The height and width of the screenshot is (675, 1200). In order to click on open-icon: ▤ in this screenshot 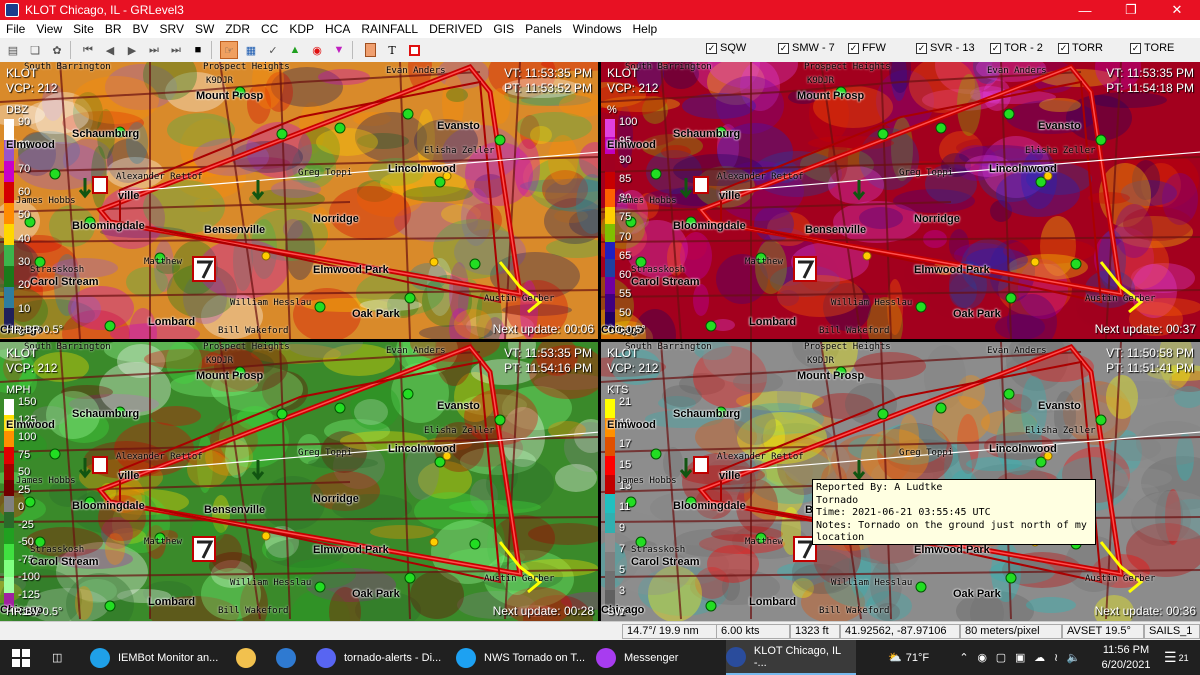, I will do `click(13, 50)`.